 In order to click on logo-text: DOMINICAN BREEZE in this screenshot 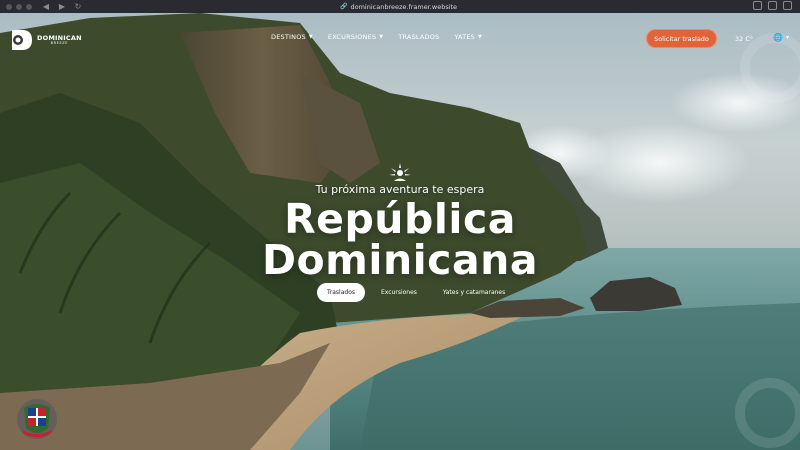, I will do `click(59, 40)`.